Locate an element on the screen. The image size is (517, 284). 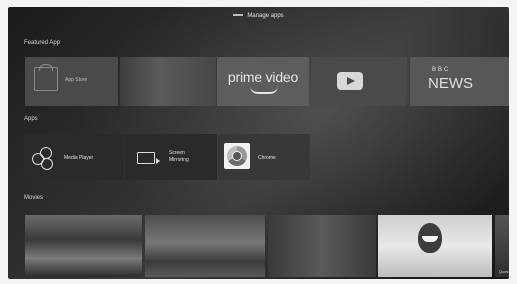
manage-apps-button: Manage apps is located at coordinates (258, 16).